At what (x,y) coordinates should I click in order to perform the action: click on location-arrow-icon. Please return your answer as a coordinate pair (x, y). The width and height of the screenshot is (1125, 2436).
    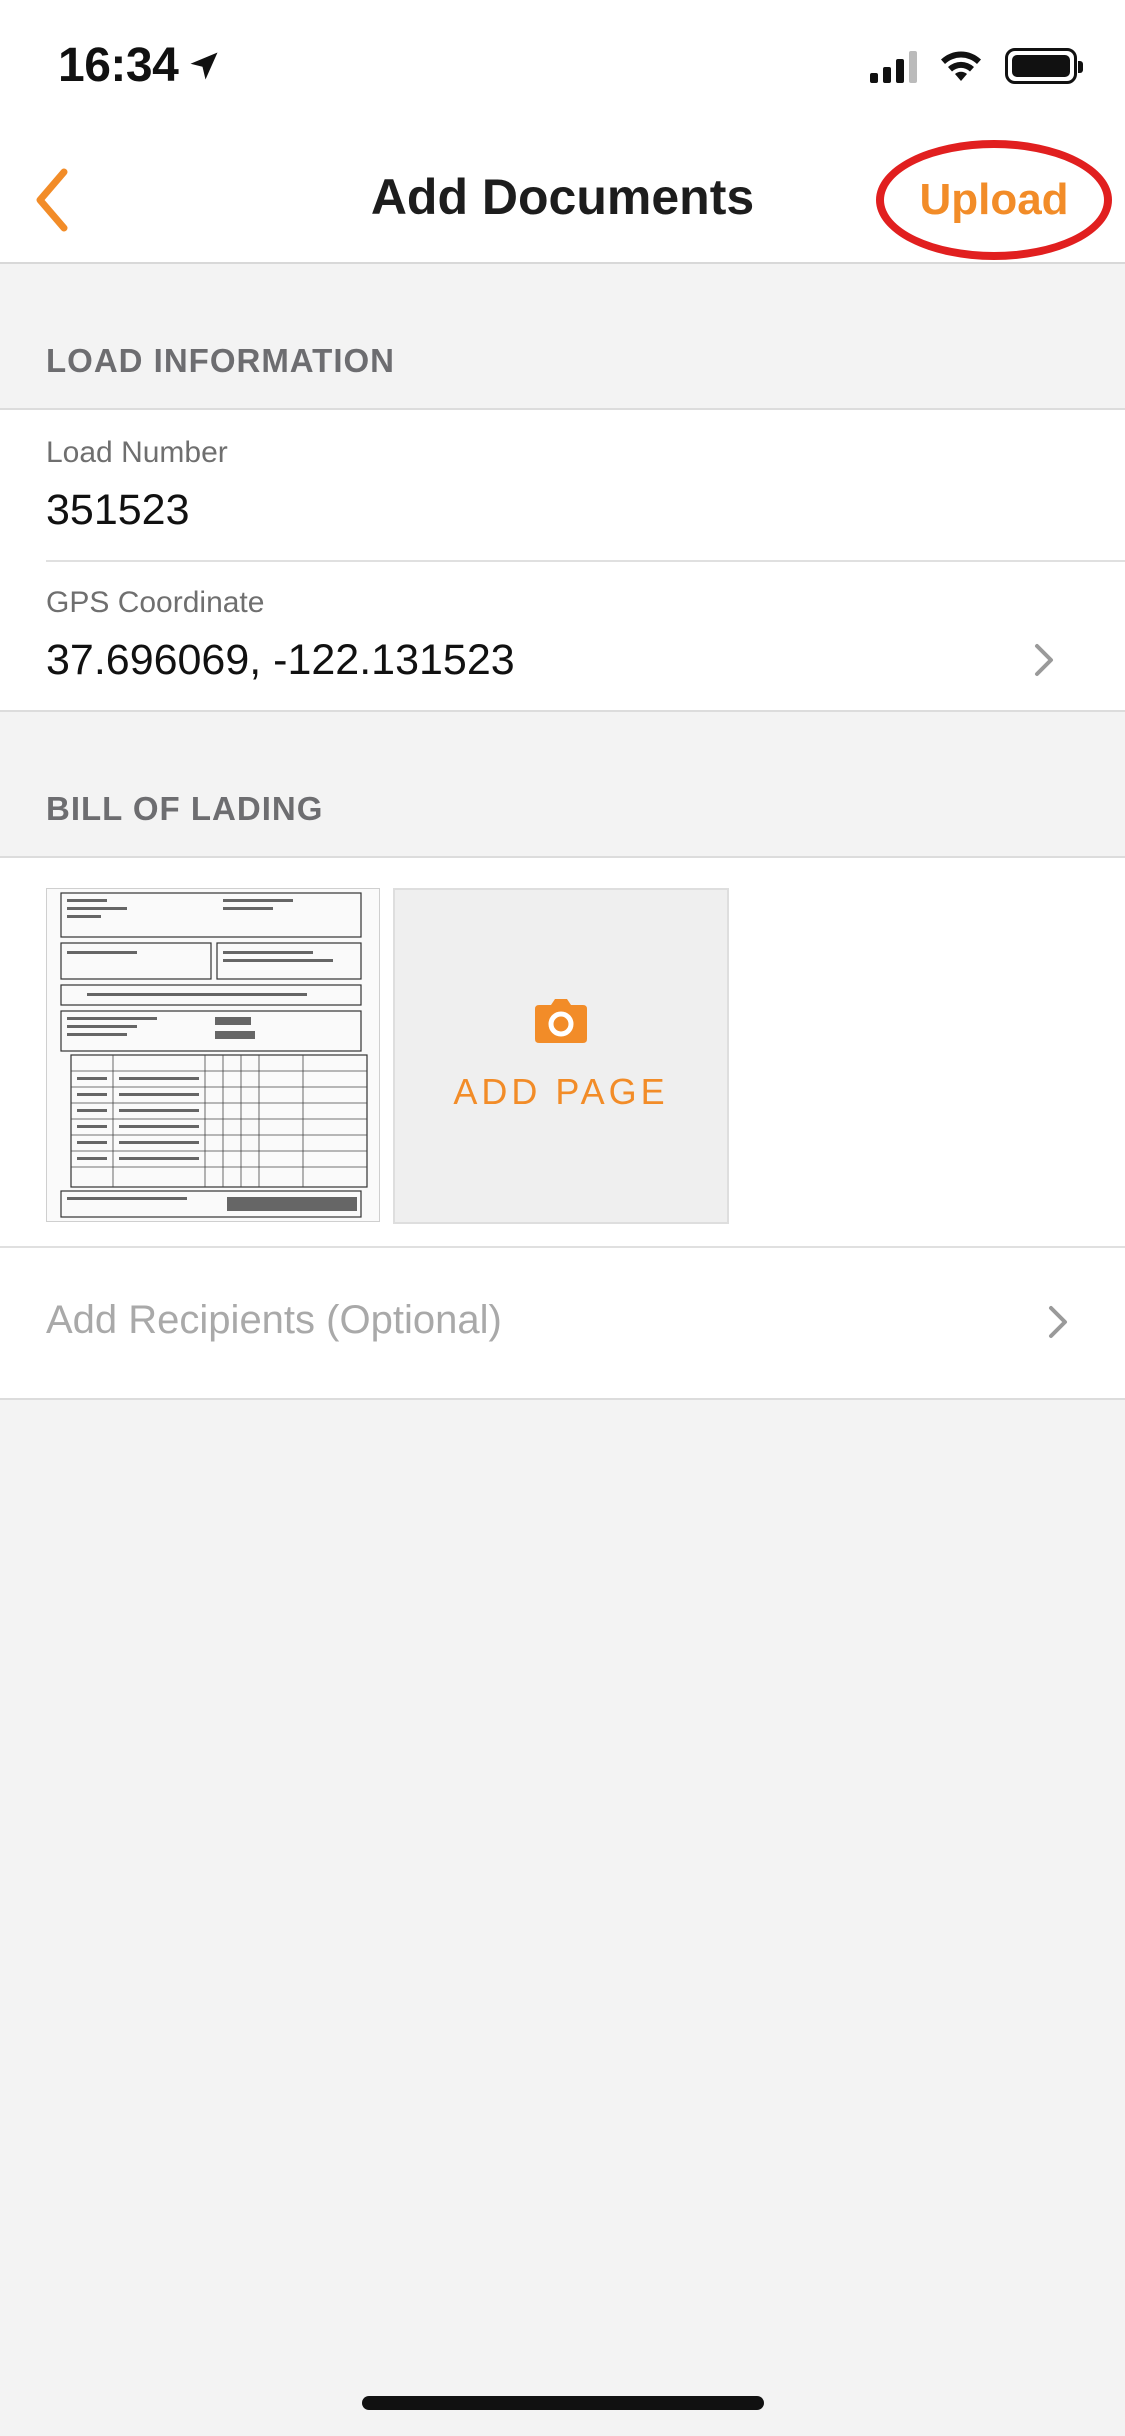
    Looking at the image, I should click on (204, 65).